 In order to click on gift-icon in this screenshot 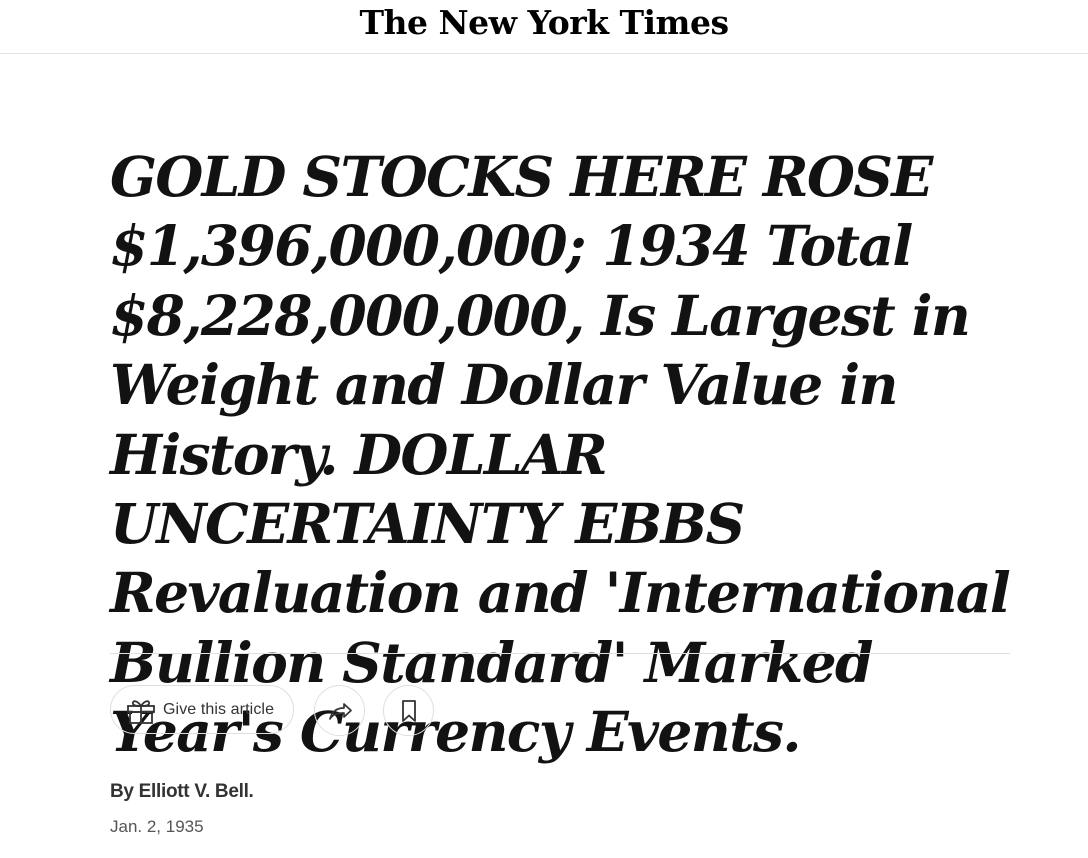, I will do `click(141, 712)`.